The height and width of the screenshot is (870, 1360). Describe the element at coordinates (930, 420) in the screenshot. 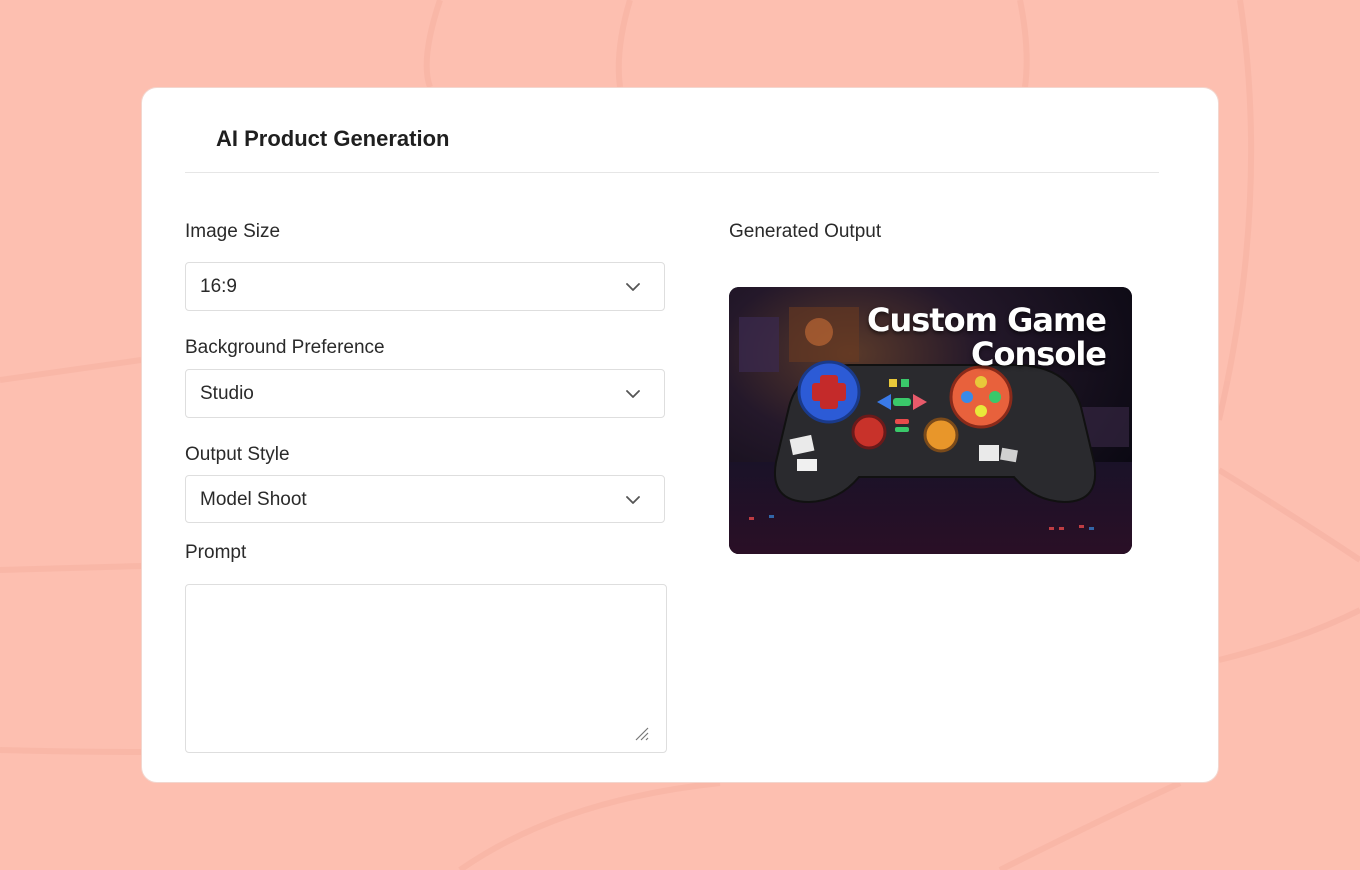

I see `generated-output-image: Custom Game Console` at that location.